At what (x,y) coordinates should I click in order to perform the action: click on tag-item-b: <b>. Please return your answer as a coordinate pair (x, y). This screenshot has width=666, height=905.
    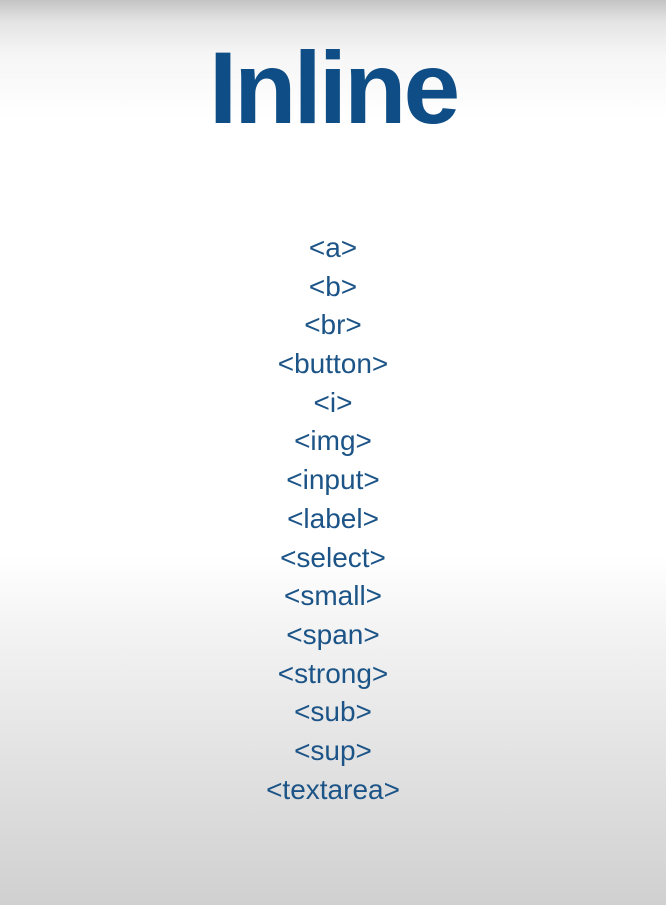
    Looking at the image, I should click on (333, 286).